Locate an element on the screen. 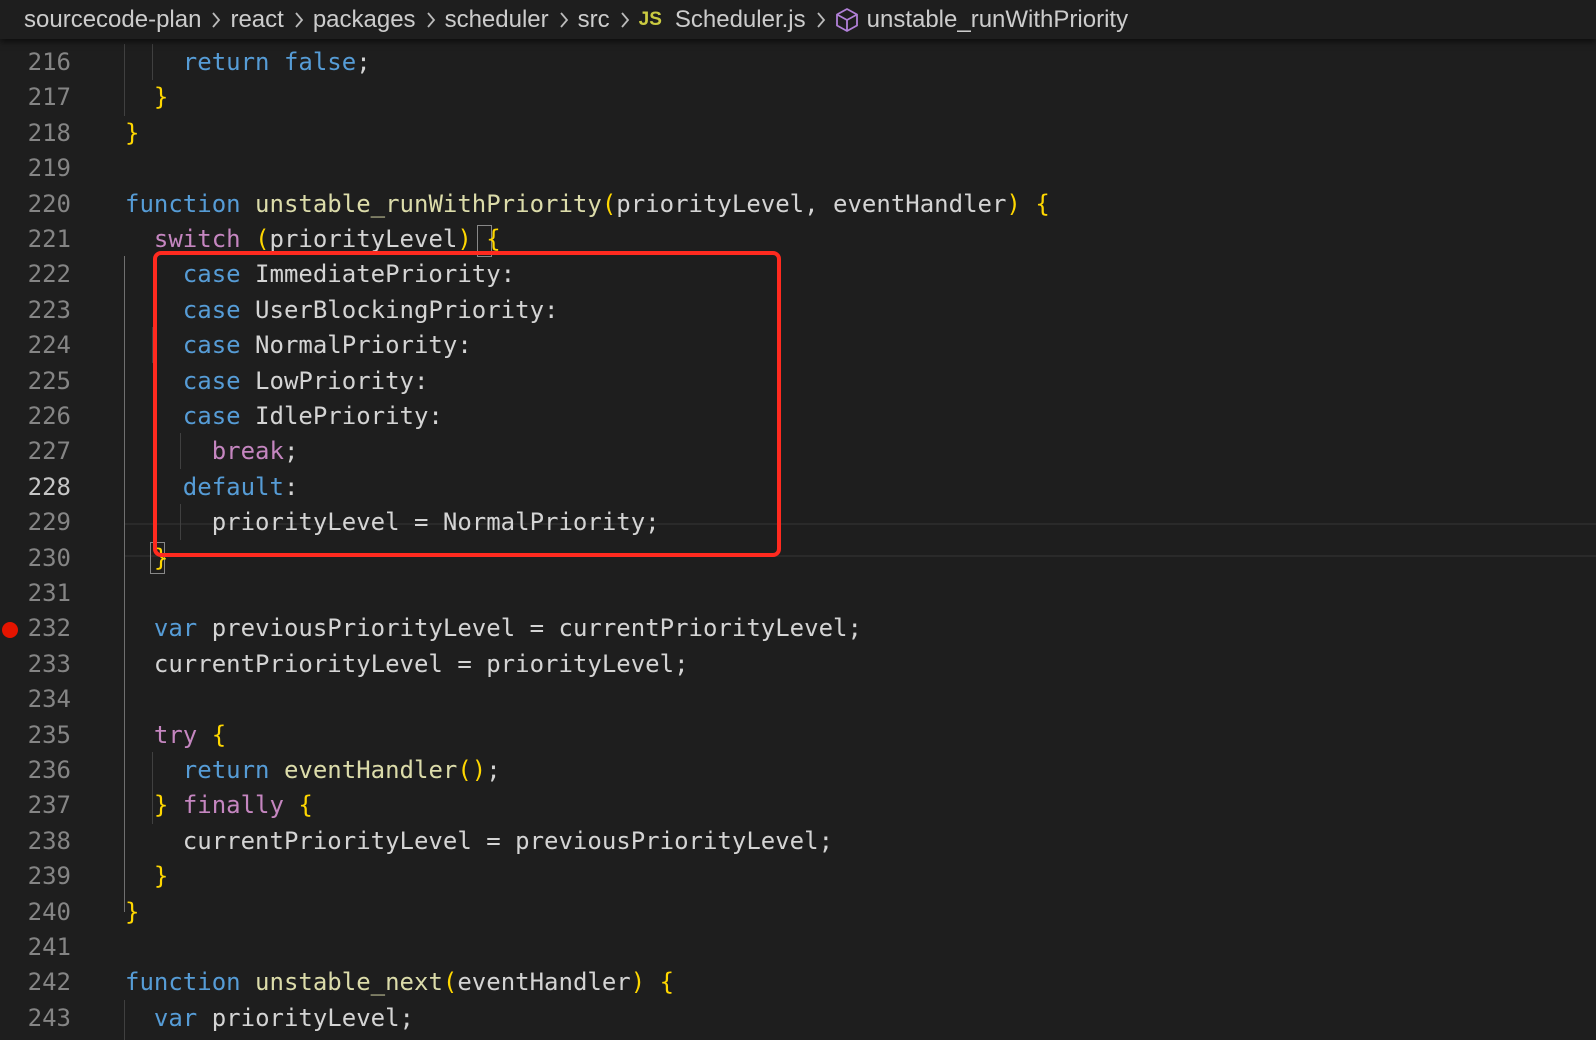 The width and height of the screenshot is (1596, 1040). line-number: 237 is located at coordinates (49, 805).